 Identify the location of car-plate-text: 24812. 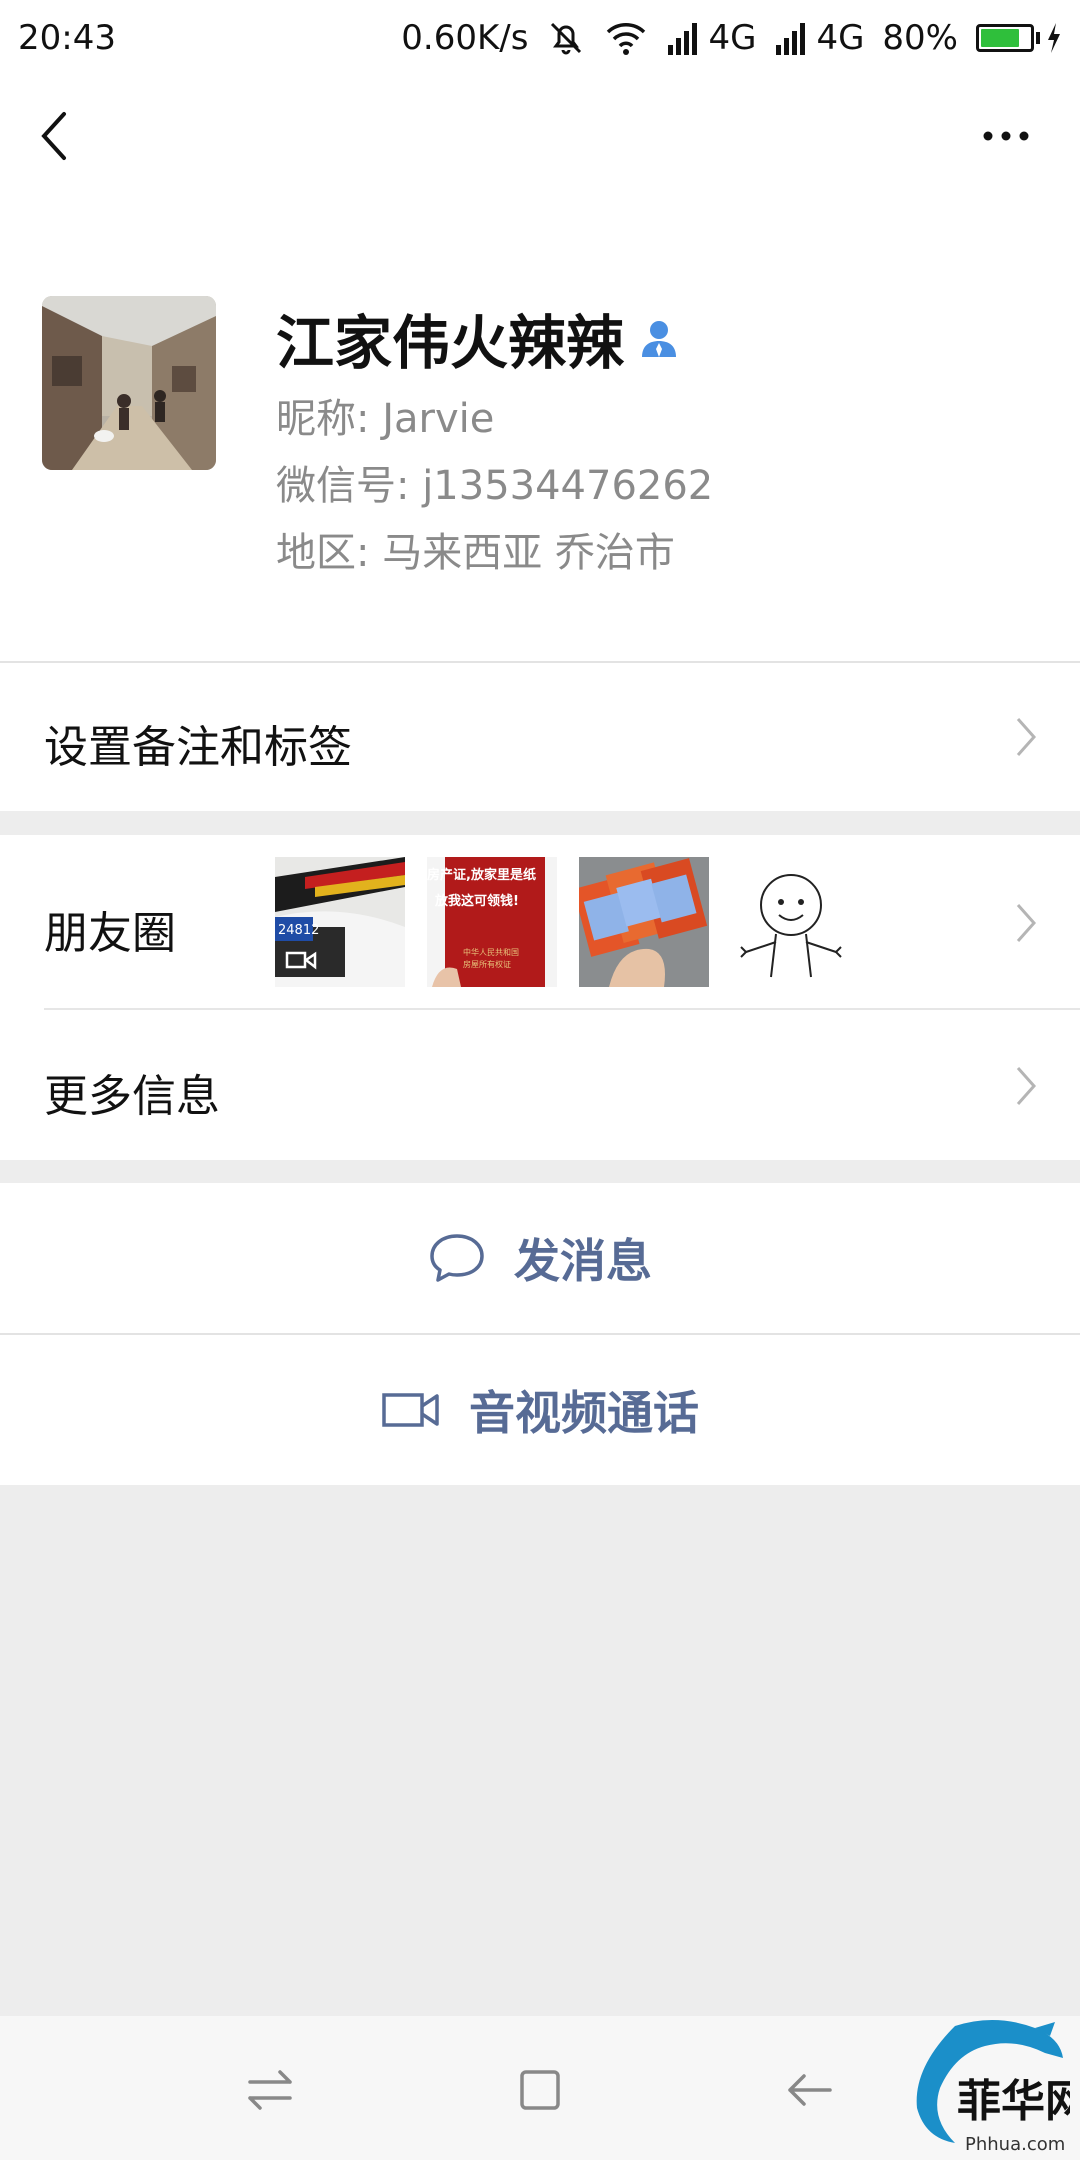
(298, 930).